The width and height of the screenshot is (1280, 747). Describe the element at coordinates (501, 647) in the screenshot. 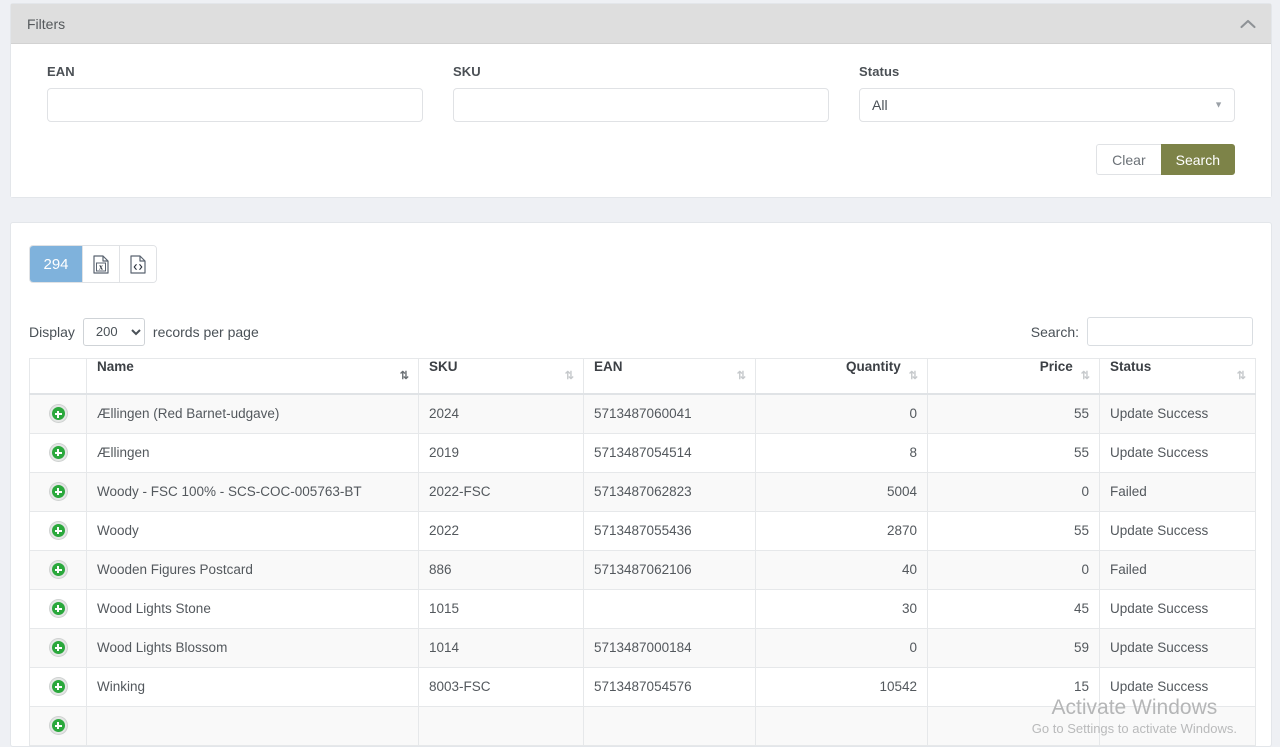

I see `table-cell-sku: 1014` at that location.